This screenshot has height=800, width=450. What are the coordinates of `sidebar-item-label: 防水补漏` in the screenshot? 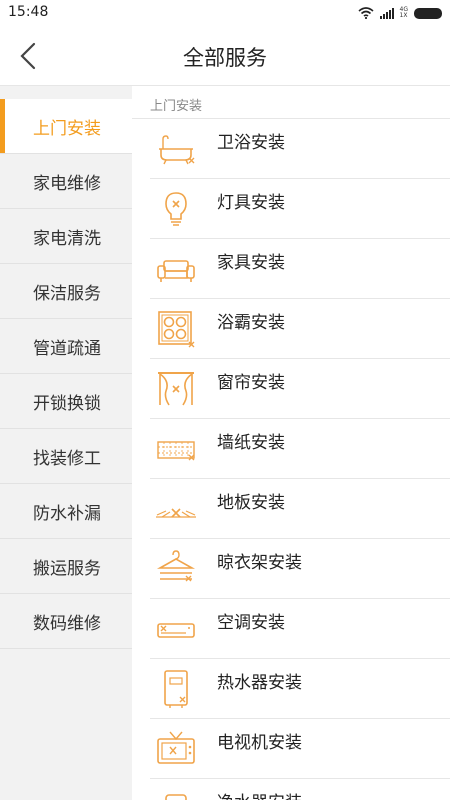 It's located at (67, 513).